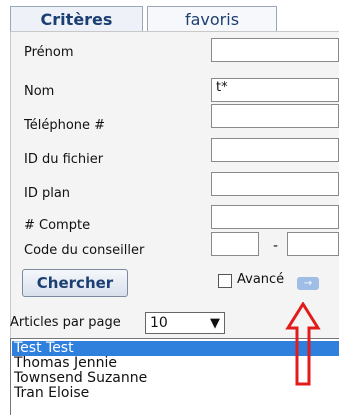 This screenshot has width=339, height=415. Describe the element at coordinates (308, 283) in the screenshot. I see `arrow-right-icon: →` at that location.